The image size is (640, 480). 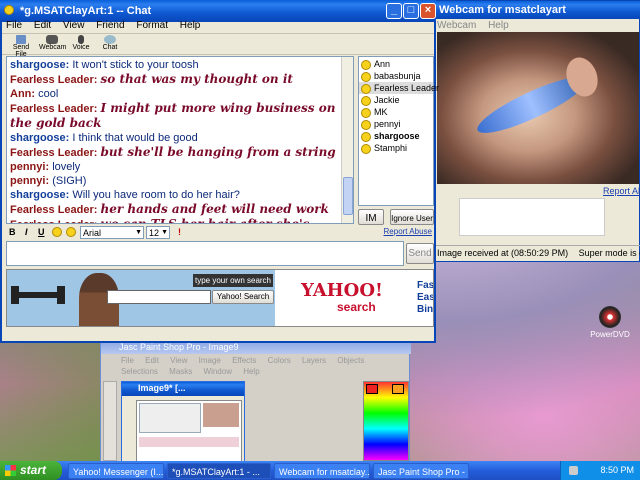 What do you see at coordinates (22, 94) in the screenshot?
I see `chat-message-nick: Ann:` at bounding box center [22, 94].